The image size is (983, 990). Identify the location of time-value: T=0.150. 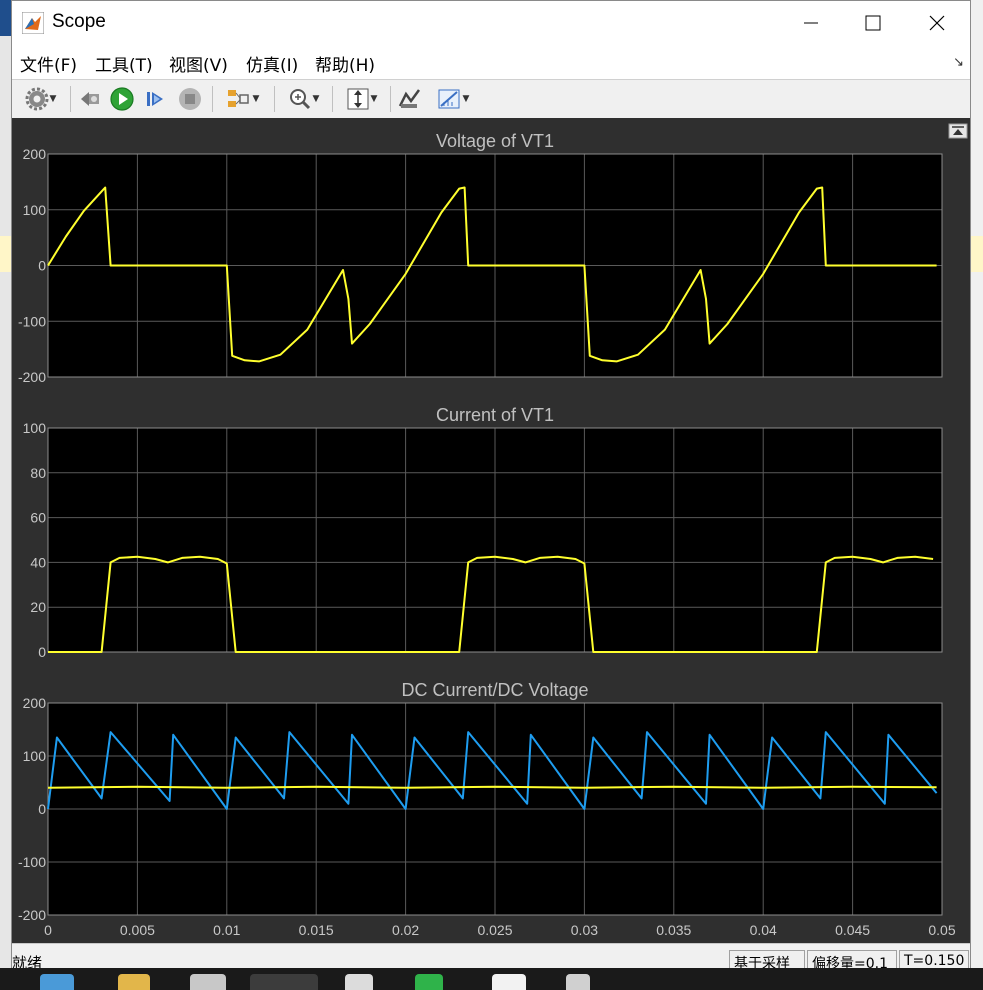
(934, 959).